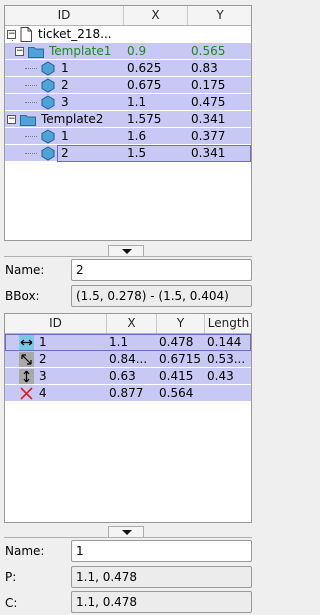 The image size is (320, 615). Describe the element at coordinates (72, 119) in the screenshot. I see `template2-id: Template2` at that location.